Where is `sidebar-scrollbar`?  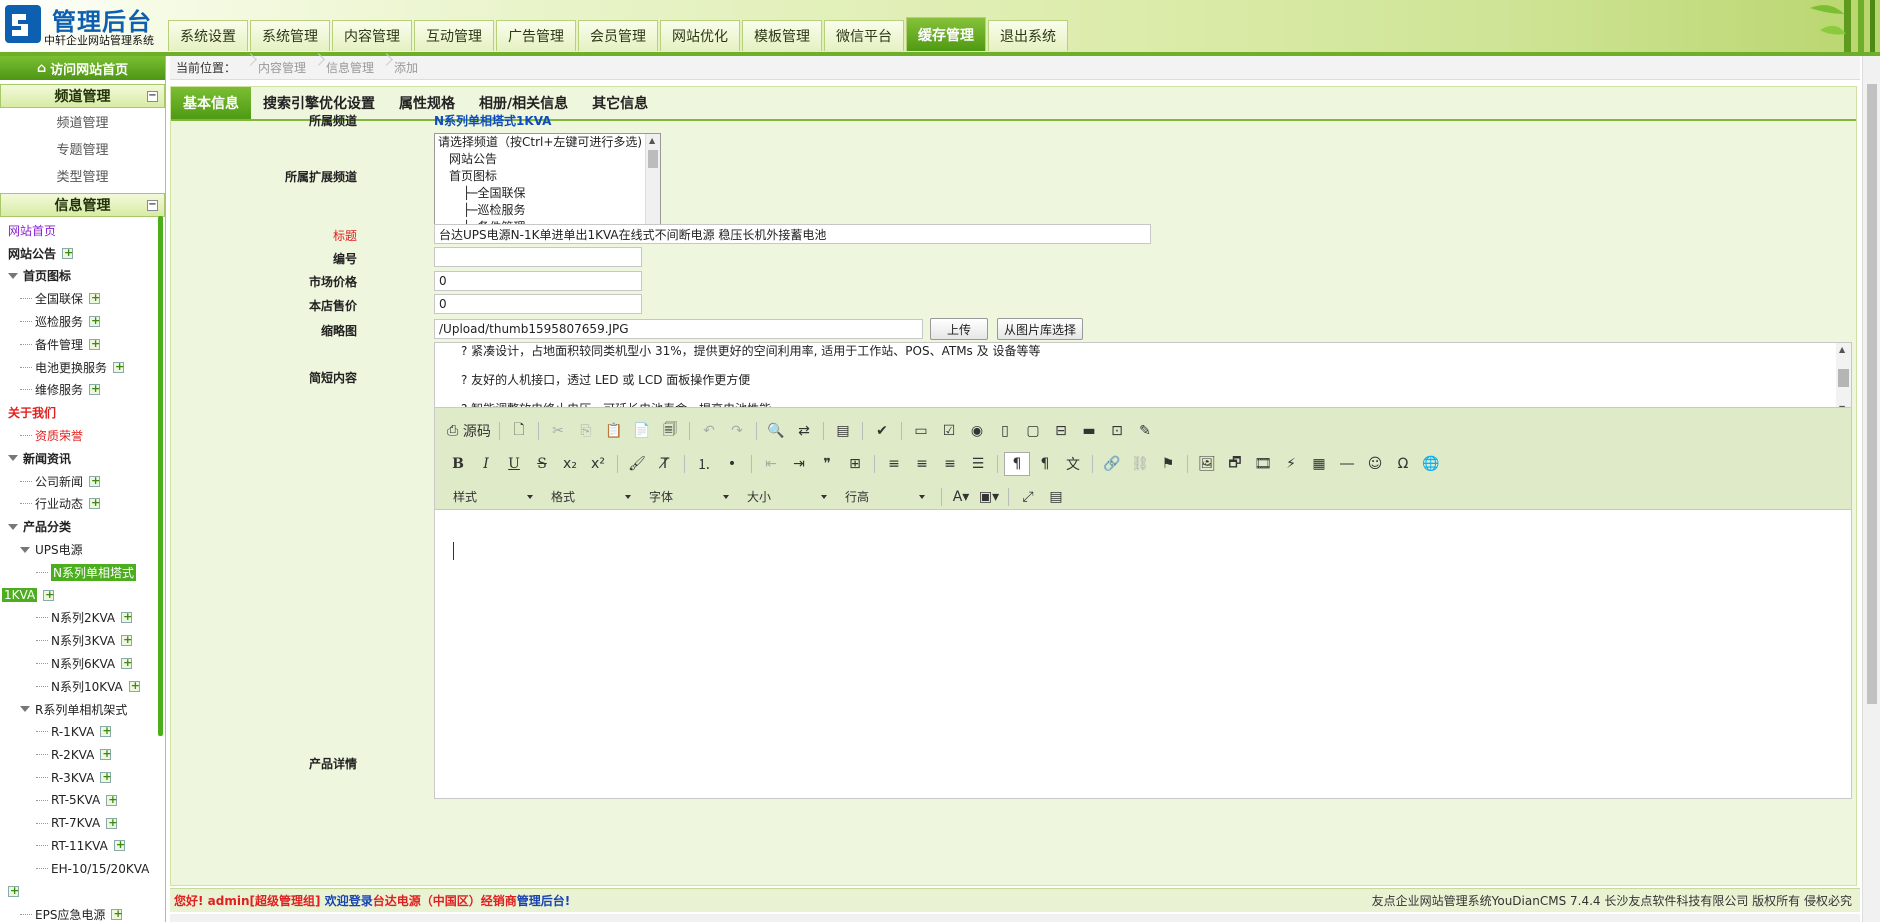
sidebar-scrollbar is located at coordinates (160, 476).